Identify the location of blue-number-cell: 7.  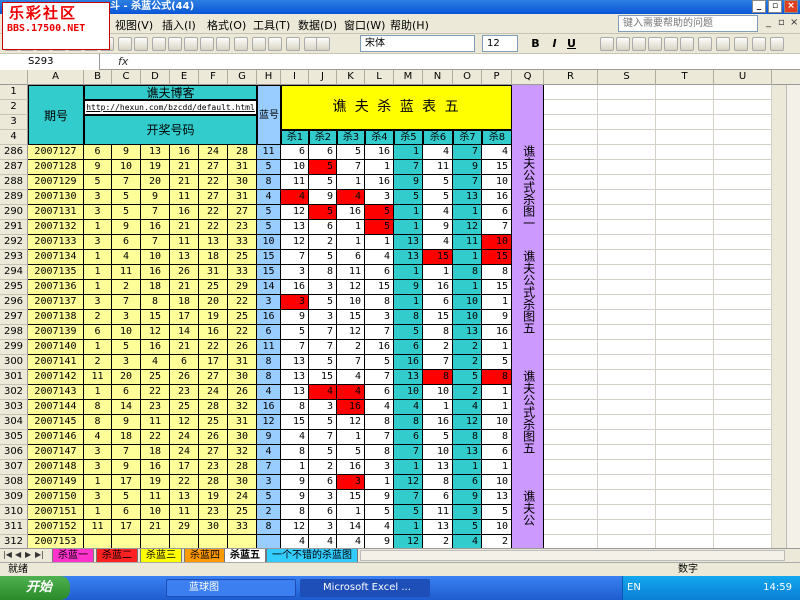
(269, 467).